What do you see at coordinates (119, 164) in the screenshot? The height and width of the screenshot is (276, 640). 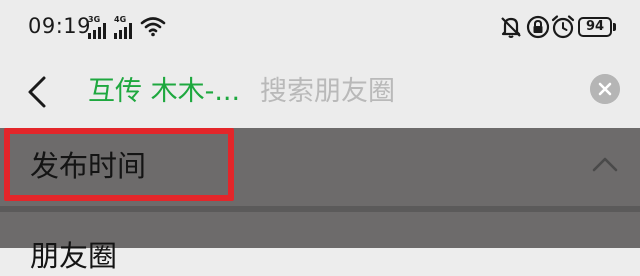 I see `red-highlight-box` at bounding box center [119, 164].